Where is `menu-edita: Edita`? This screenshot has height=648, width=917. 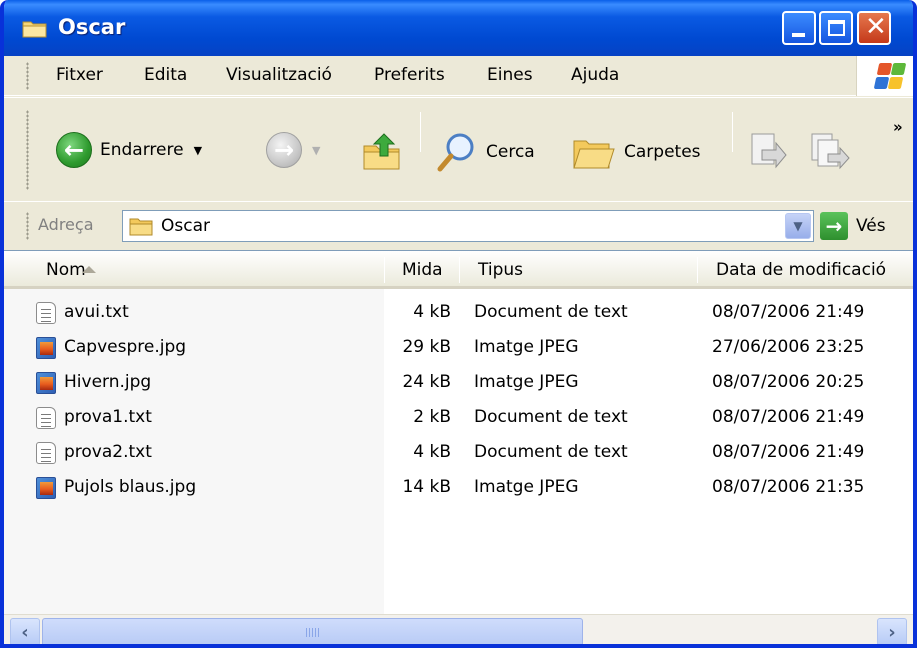 menu-edita: Edita is located at coordinates (165, 75).